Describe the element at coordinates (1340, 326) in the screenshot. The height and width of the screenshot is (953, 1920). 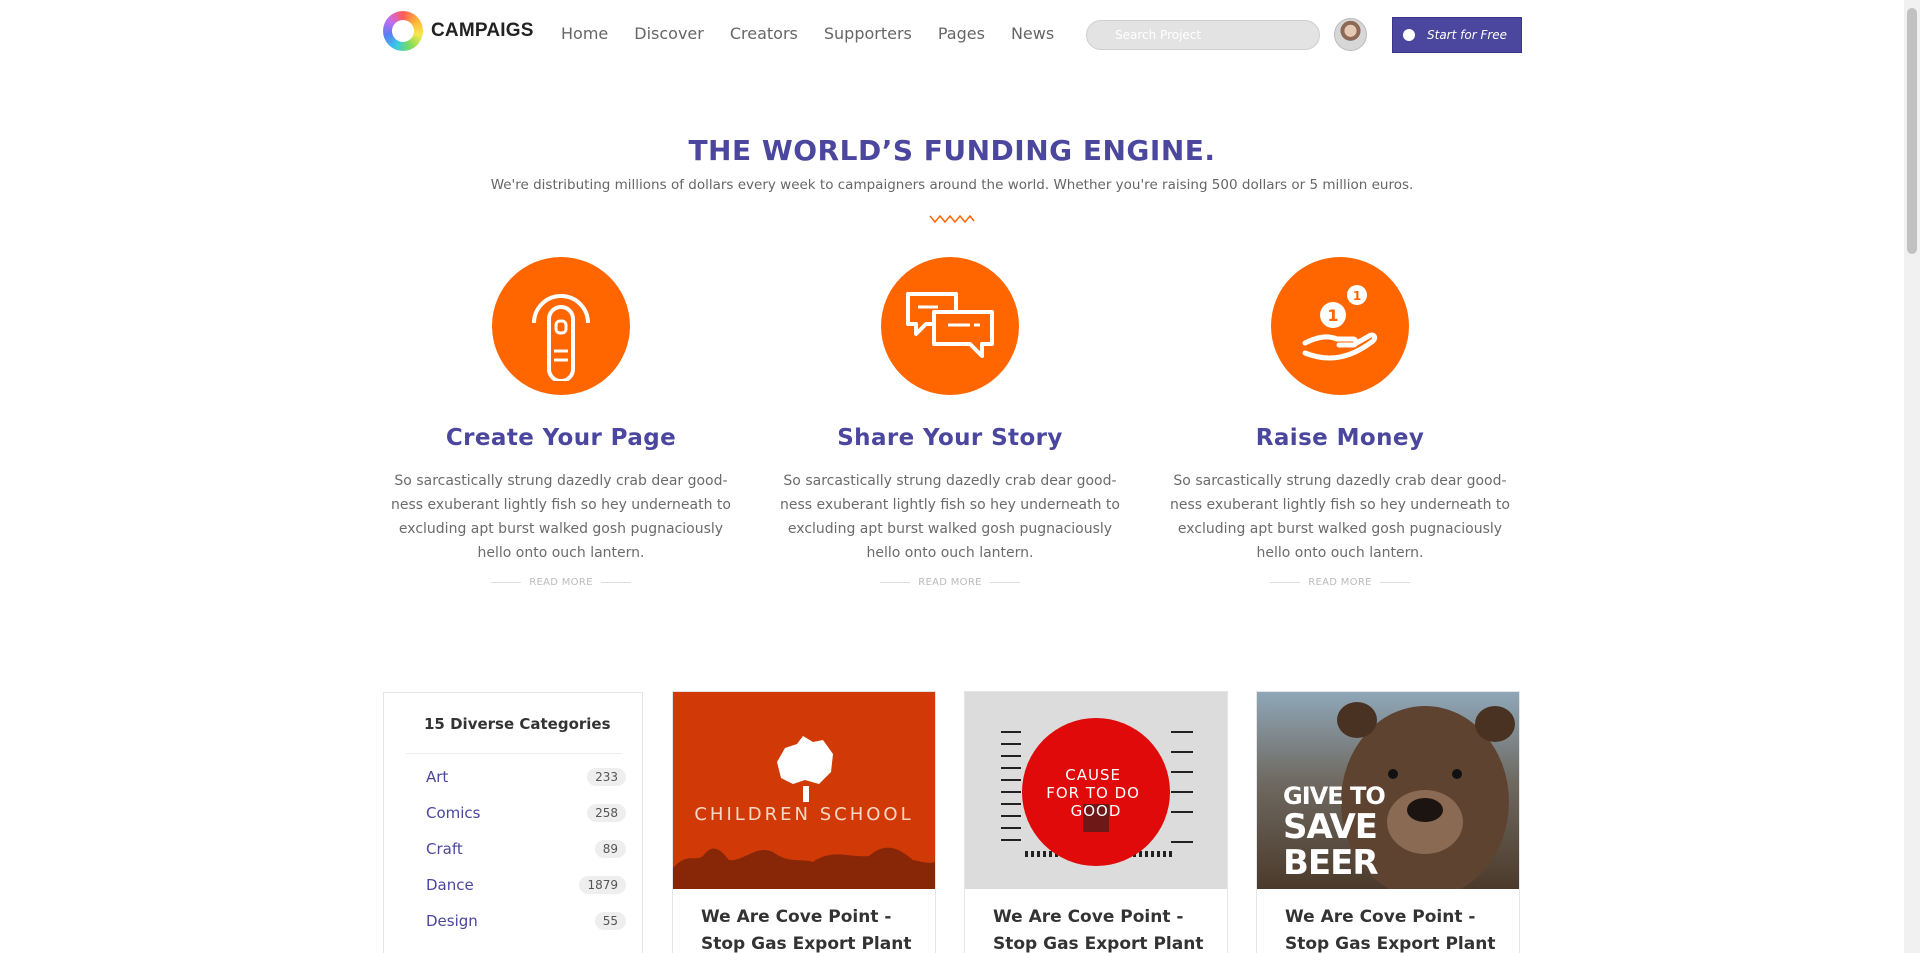
I see `money-hand-icon: 1 1` at that location.